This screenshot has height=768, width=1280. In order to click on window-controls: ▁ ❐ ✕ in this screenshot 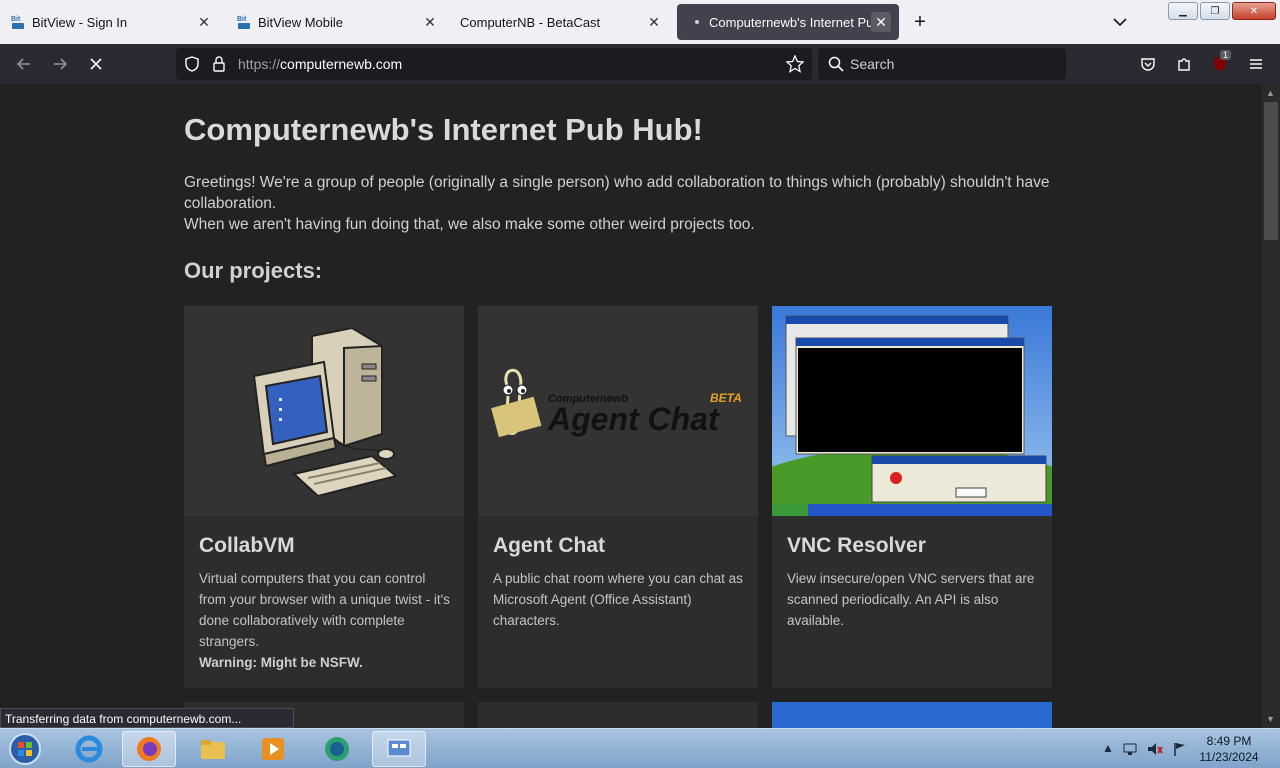, I will do `click(1222, 11)`.